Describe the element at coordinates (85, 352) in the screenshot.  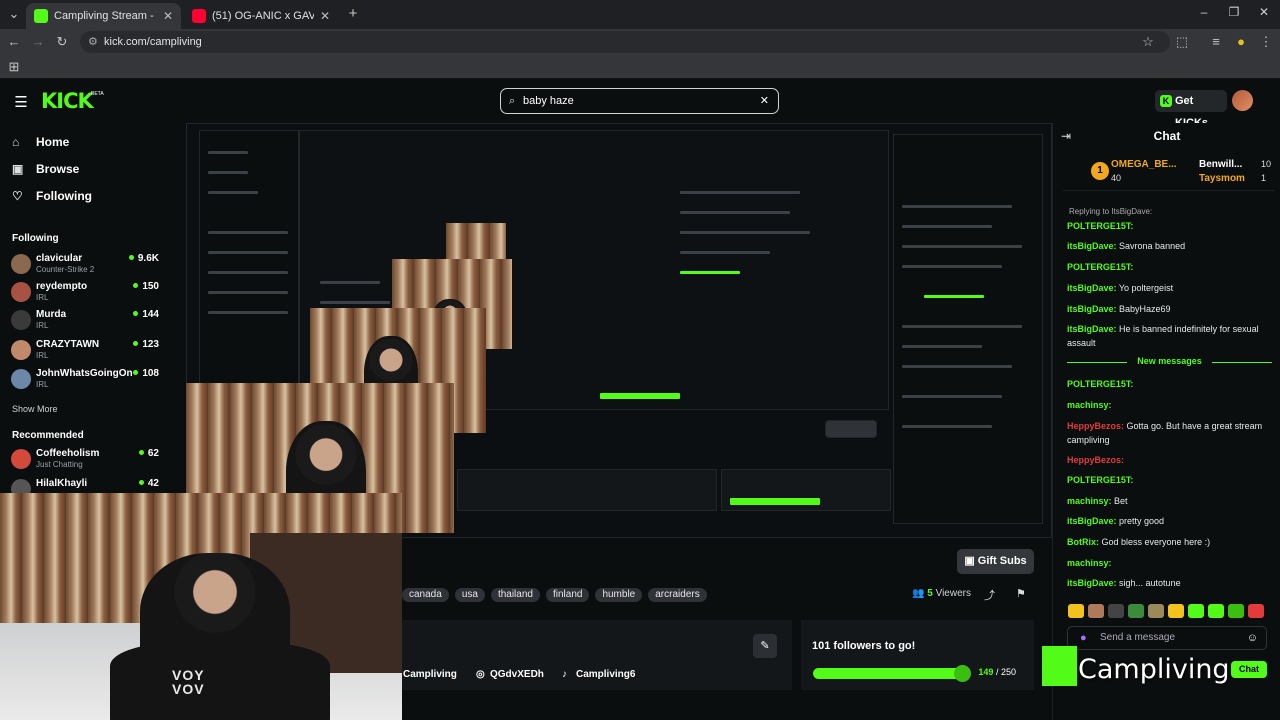
I see `following-channel: CRAZYTAWN IRL 123` at that location.